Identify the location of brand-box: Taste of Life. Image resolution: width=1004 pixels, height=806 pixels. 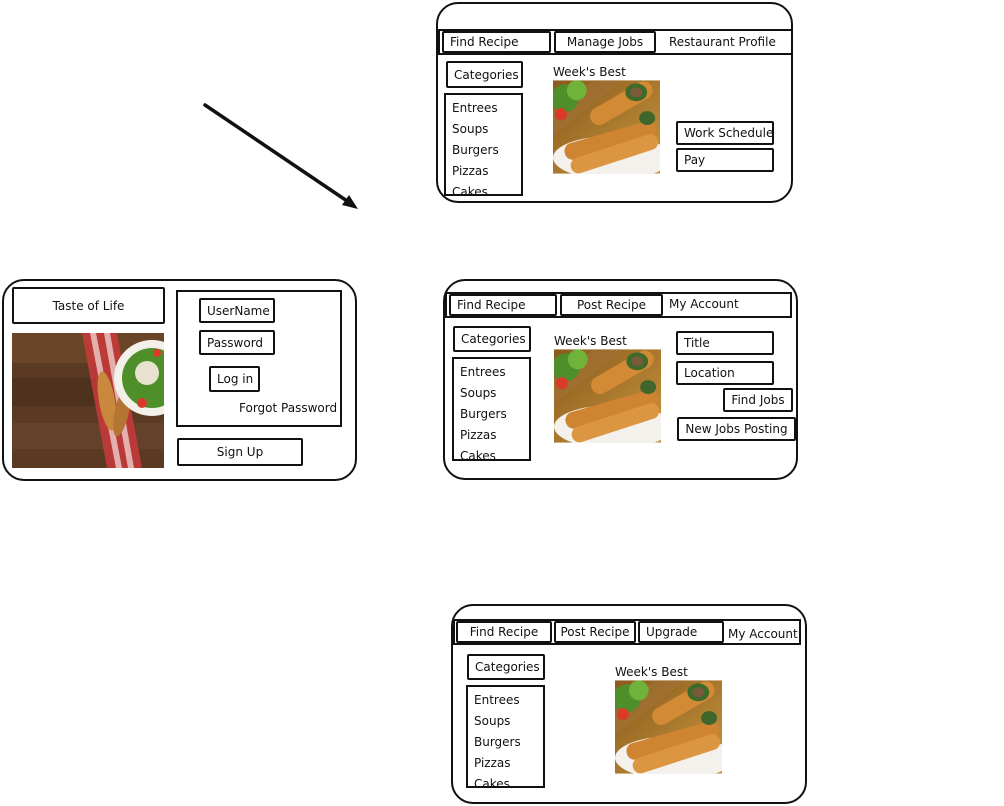
(88, 305).